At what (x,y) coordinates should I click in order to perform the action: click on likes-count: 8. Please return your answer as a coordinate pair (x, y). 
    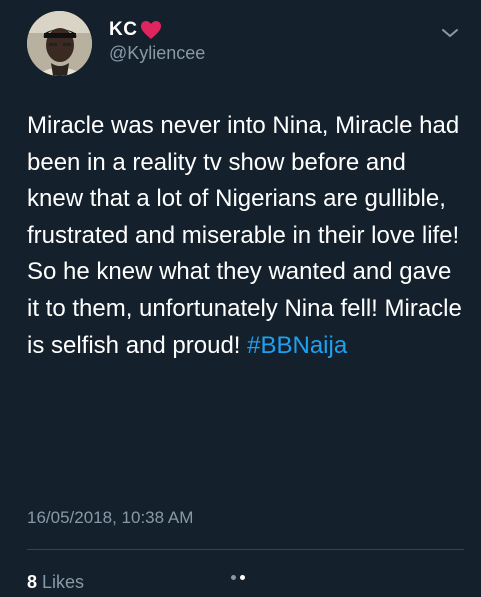
    Looking at the image, I should click on (32, 582).